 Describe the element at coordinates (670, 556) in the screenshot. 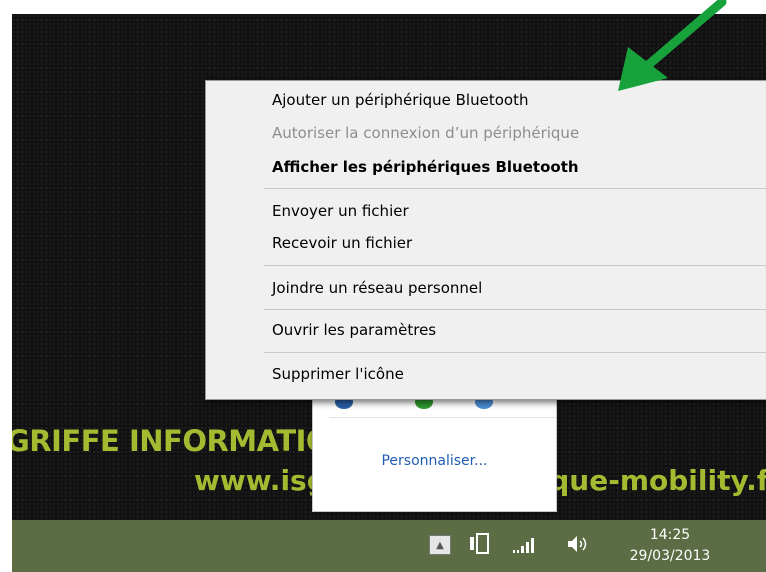

I see `clock-date: 29/03/2013` at that location.